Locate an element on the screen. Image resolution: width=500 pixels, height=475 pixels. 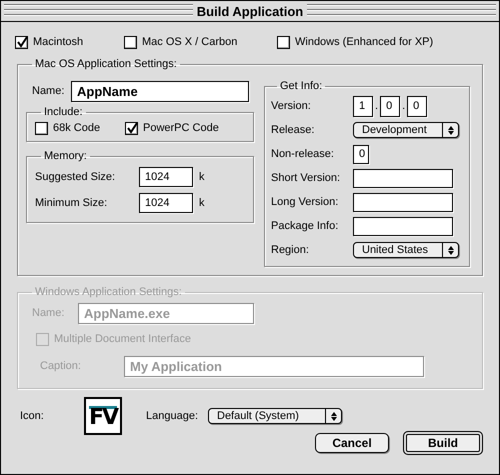
field-label: Release: is located at coordinates (293, 130).